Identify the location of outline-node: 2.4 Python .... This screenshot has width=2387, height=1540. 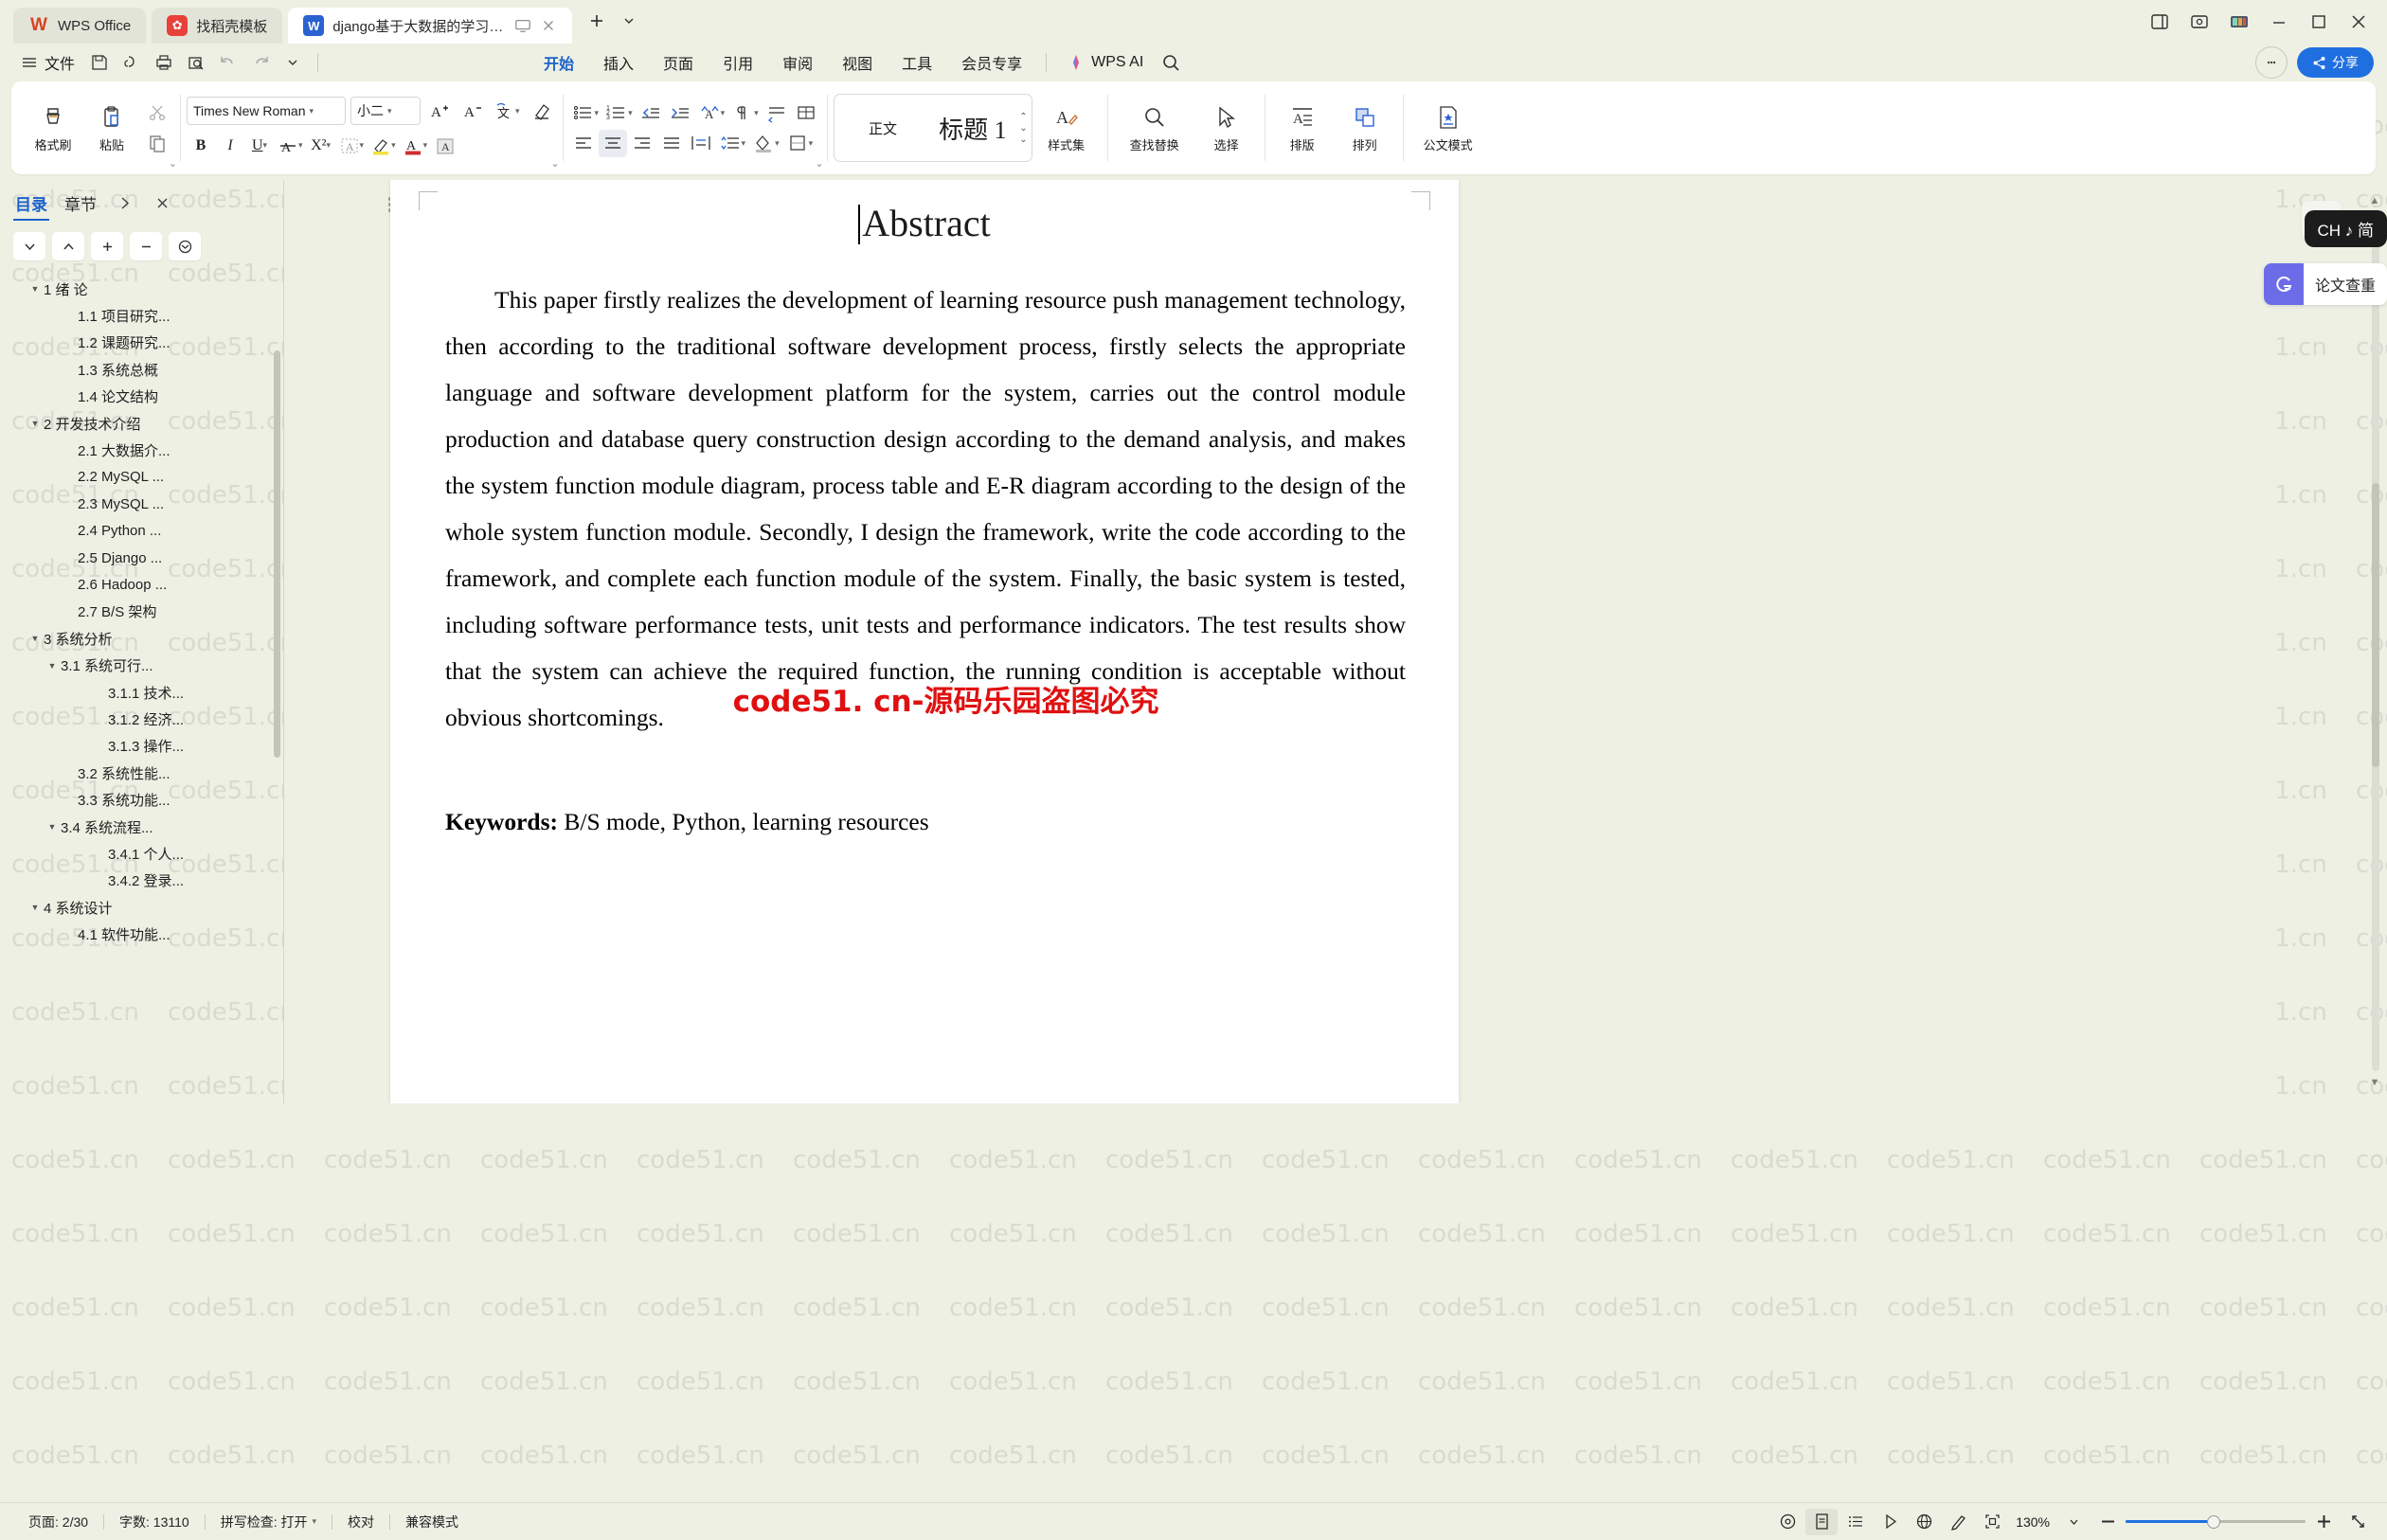
(142, 531).